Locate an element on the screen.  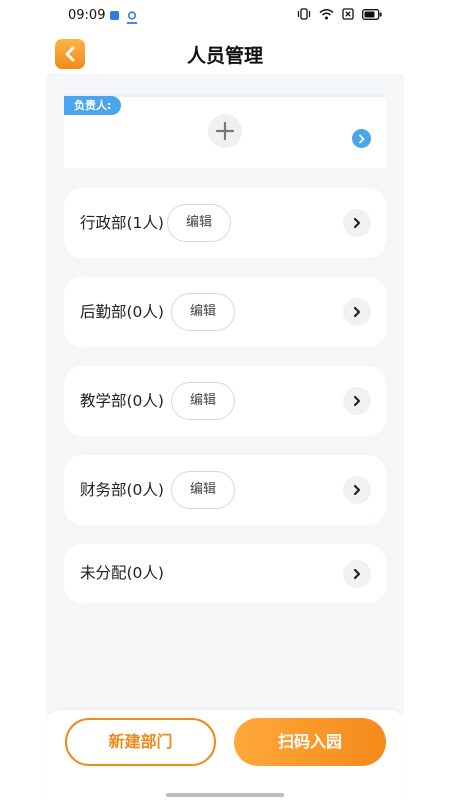
plus-icon is located at coordinates (225, 131).